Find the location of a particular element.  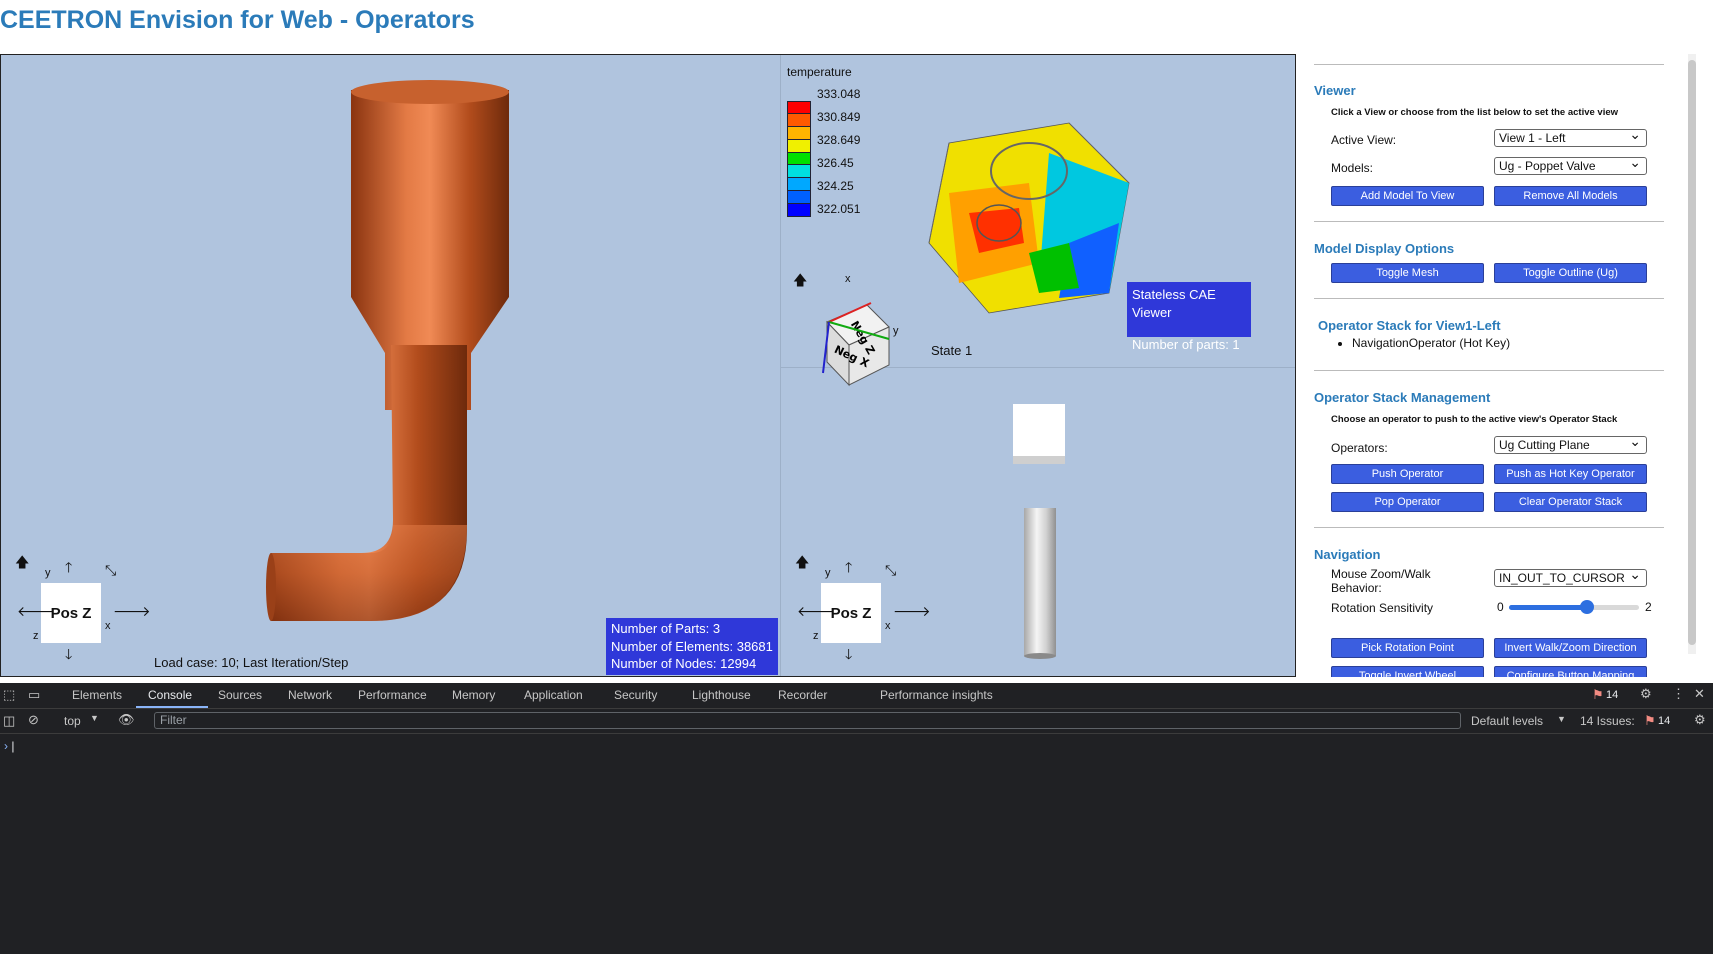

viewer-heading: Viewer is located at coordinates (1335, 90).